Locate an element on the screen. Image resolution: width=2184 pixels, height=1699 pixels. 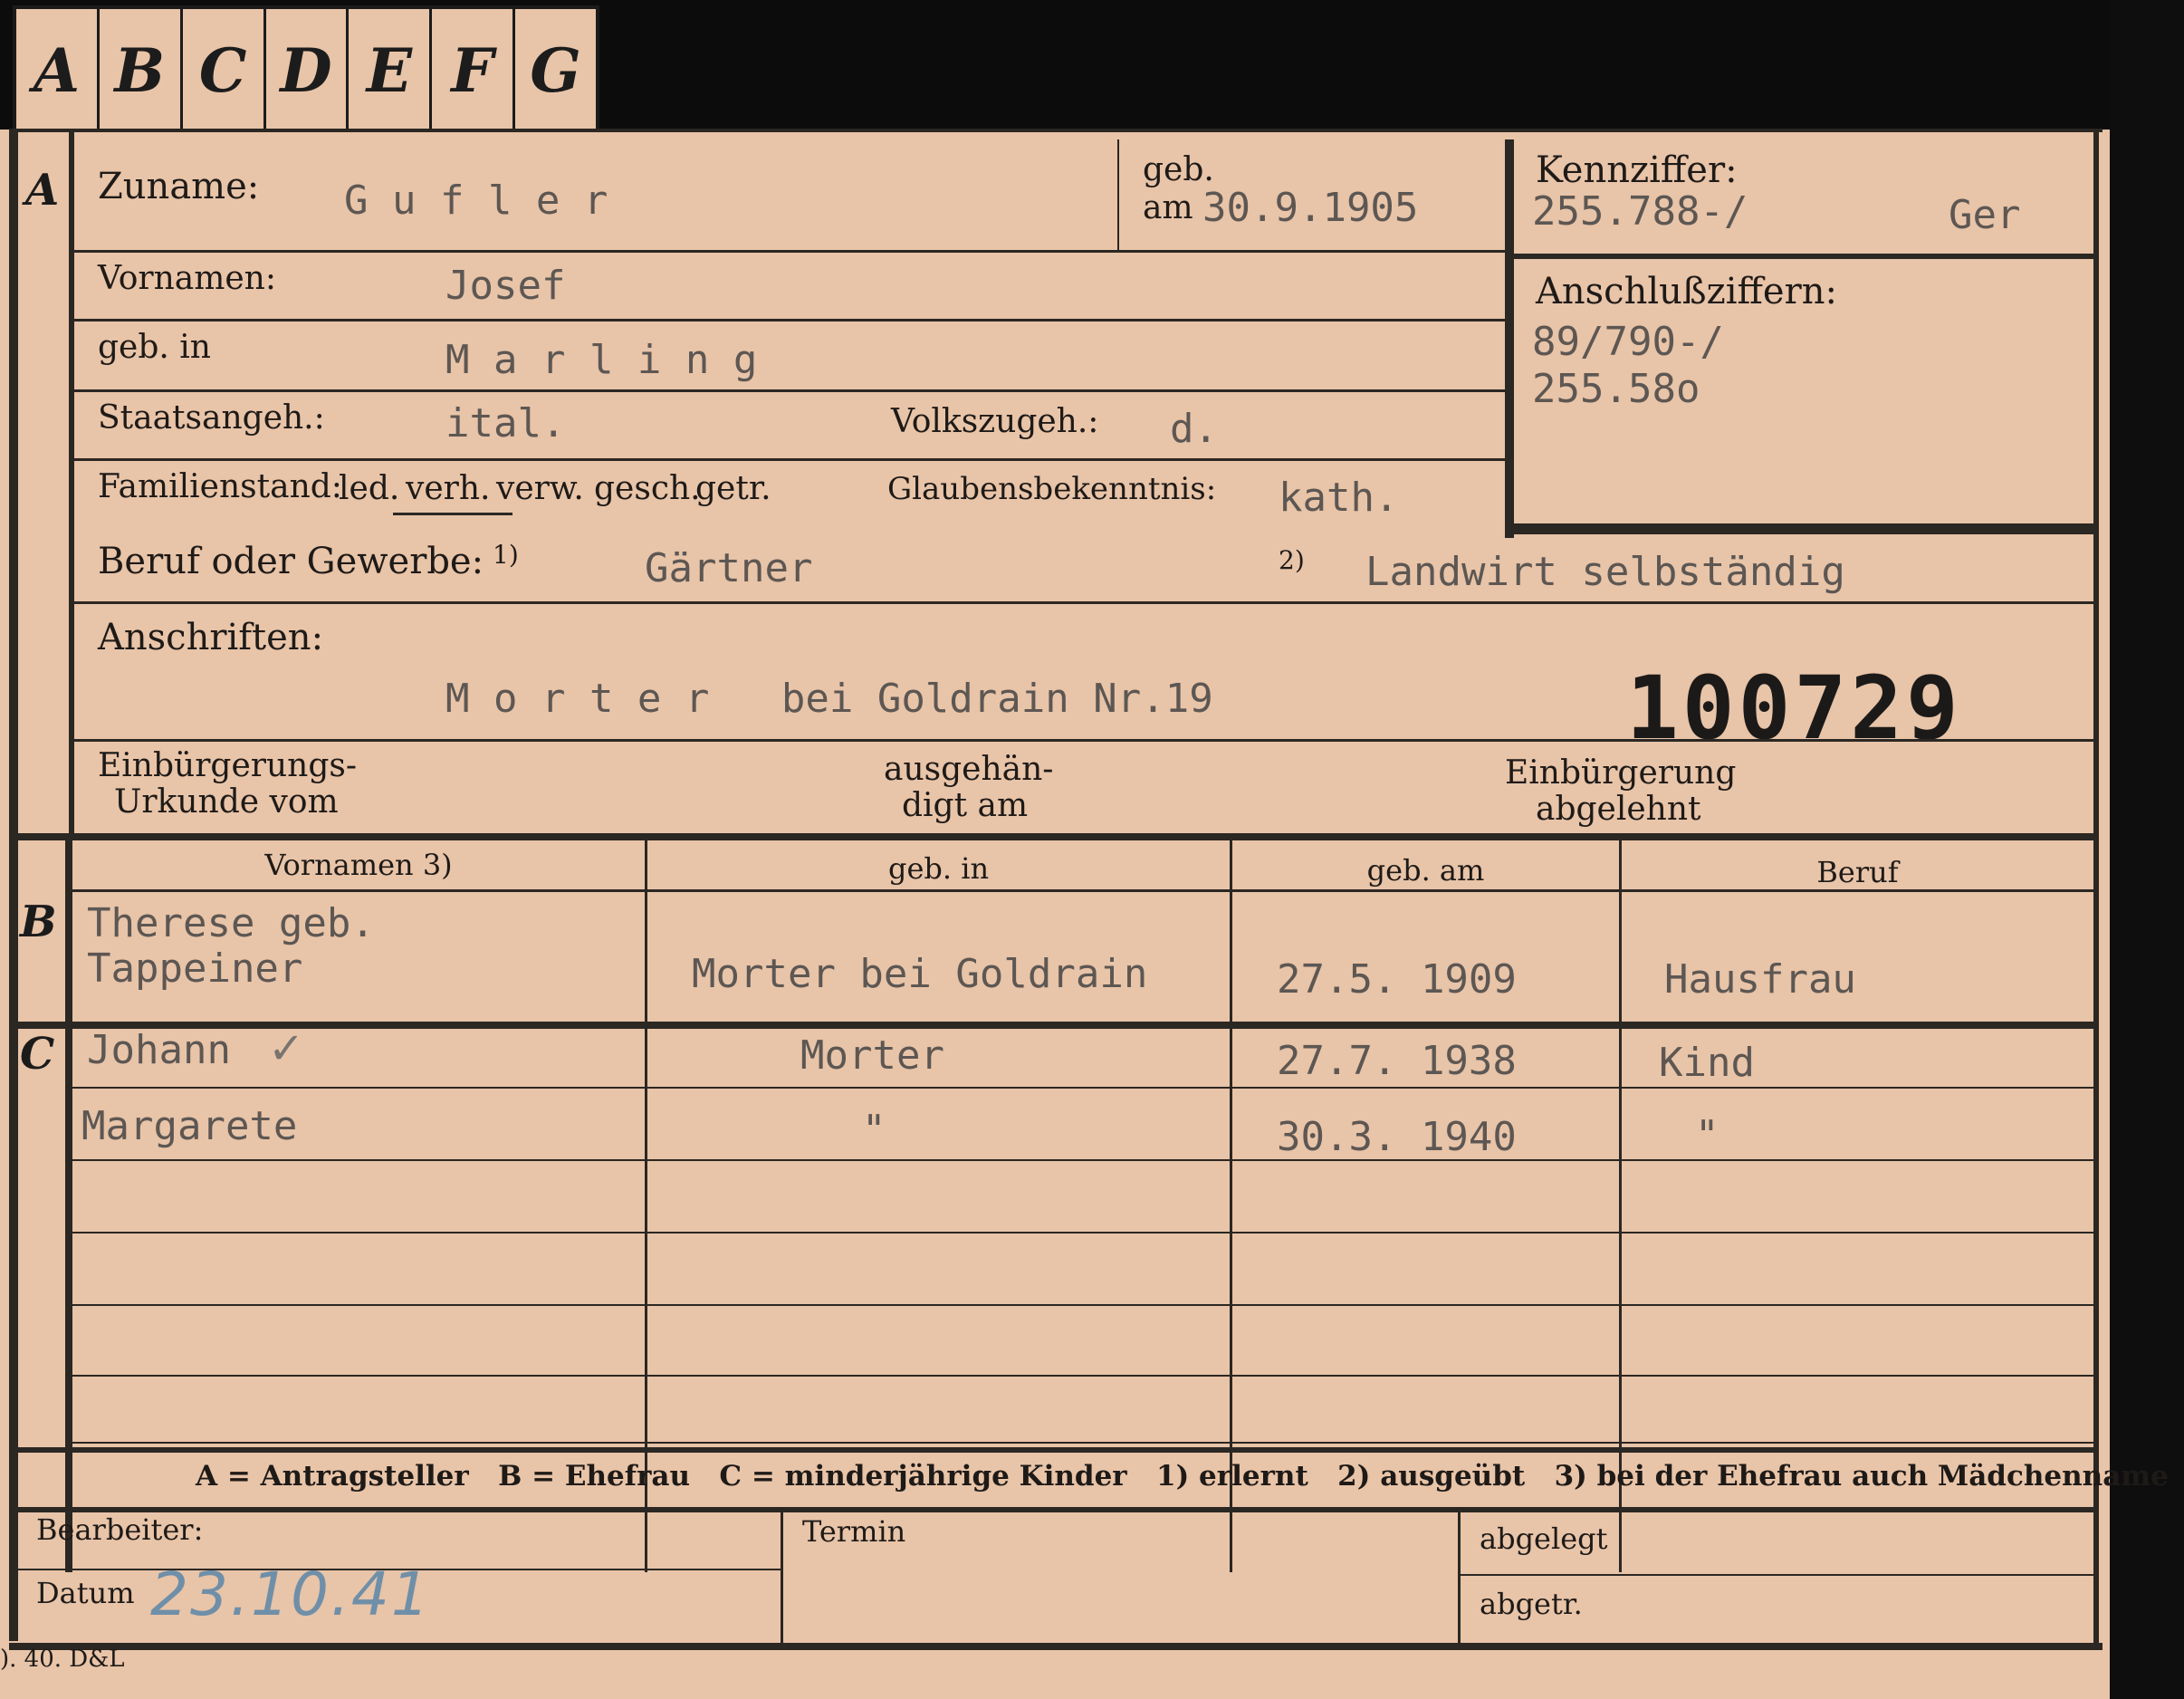
file-number: 100729 is located at coordinates (1794, 708).